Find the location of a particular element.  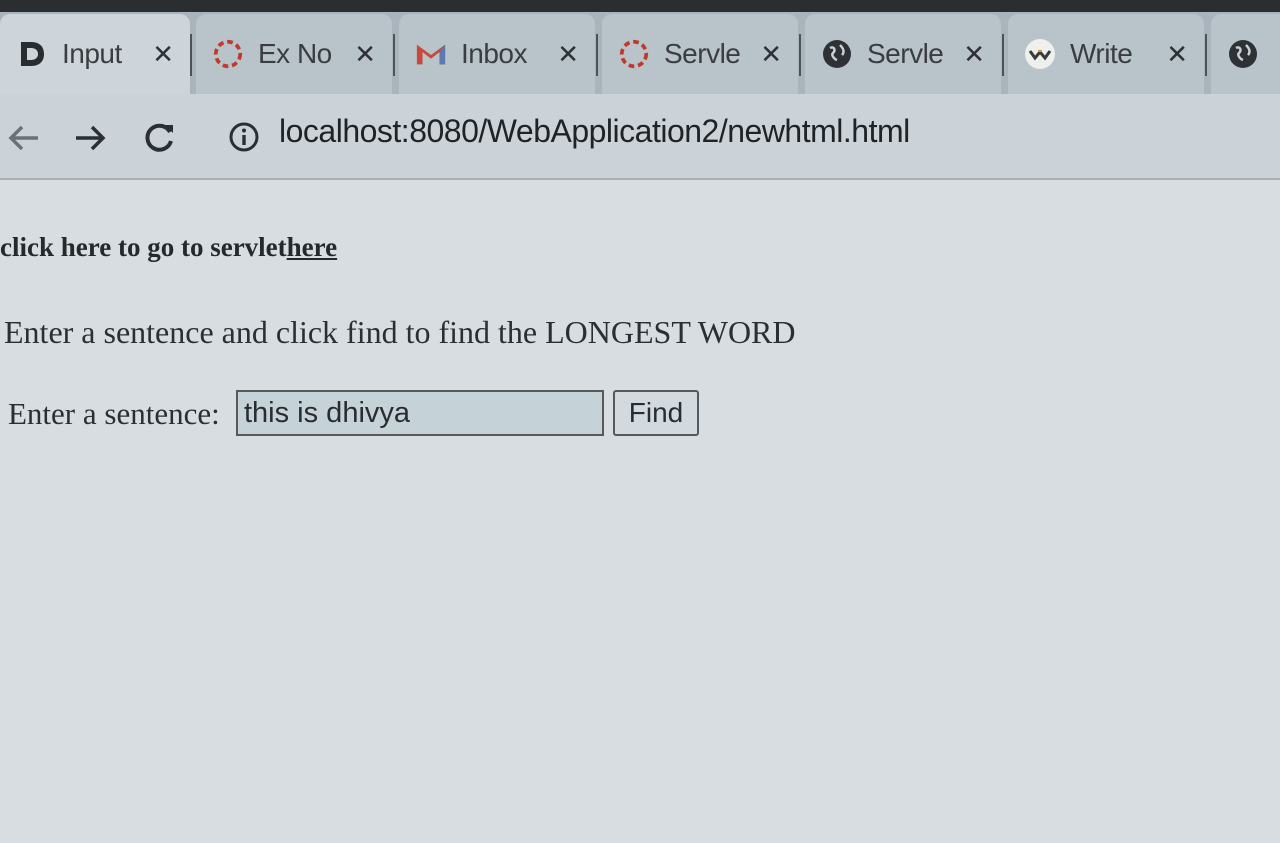

tab-input: Input ✕ is located at coordinates (95, 54).